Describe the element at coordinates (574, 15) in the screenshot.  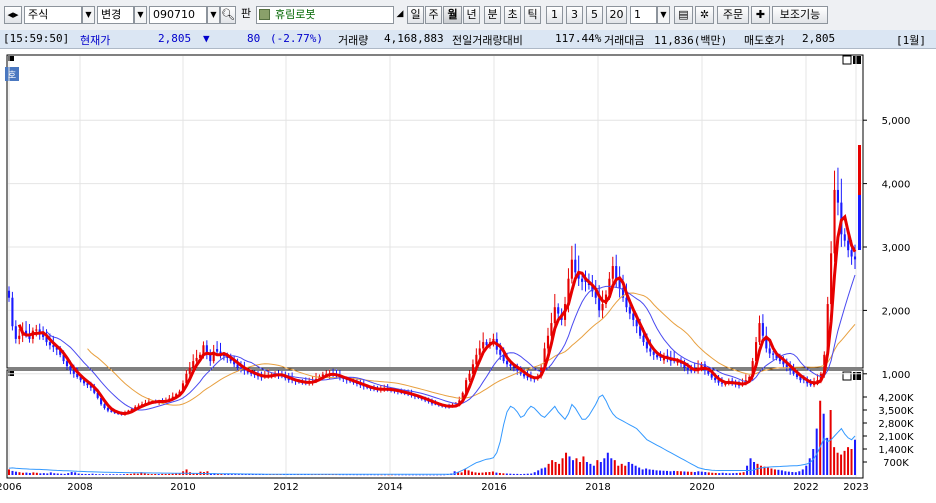
I see `interval-btn-3: 3` at that location.